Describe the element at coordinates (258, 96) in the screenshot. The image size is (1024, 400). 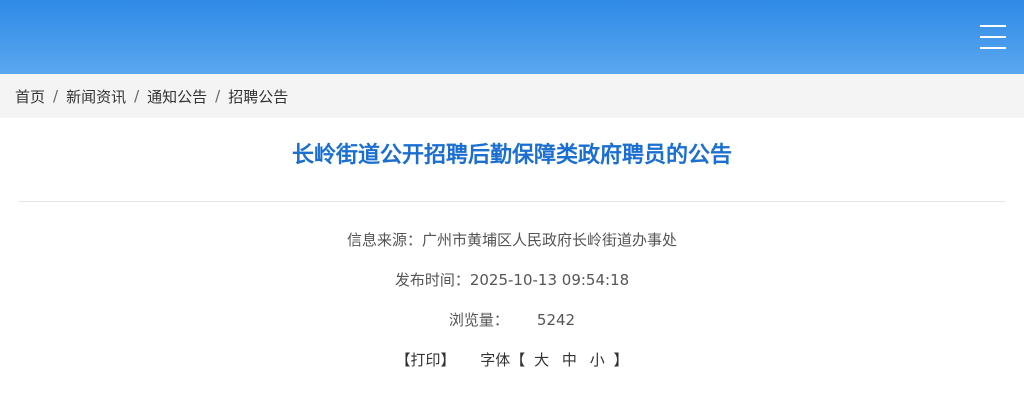
I see `breadcrumb-recruitment: 招聘公告` at that location.